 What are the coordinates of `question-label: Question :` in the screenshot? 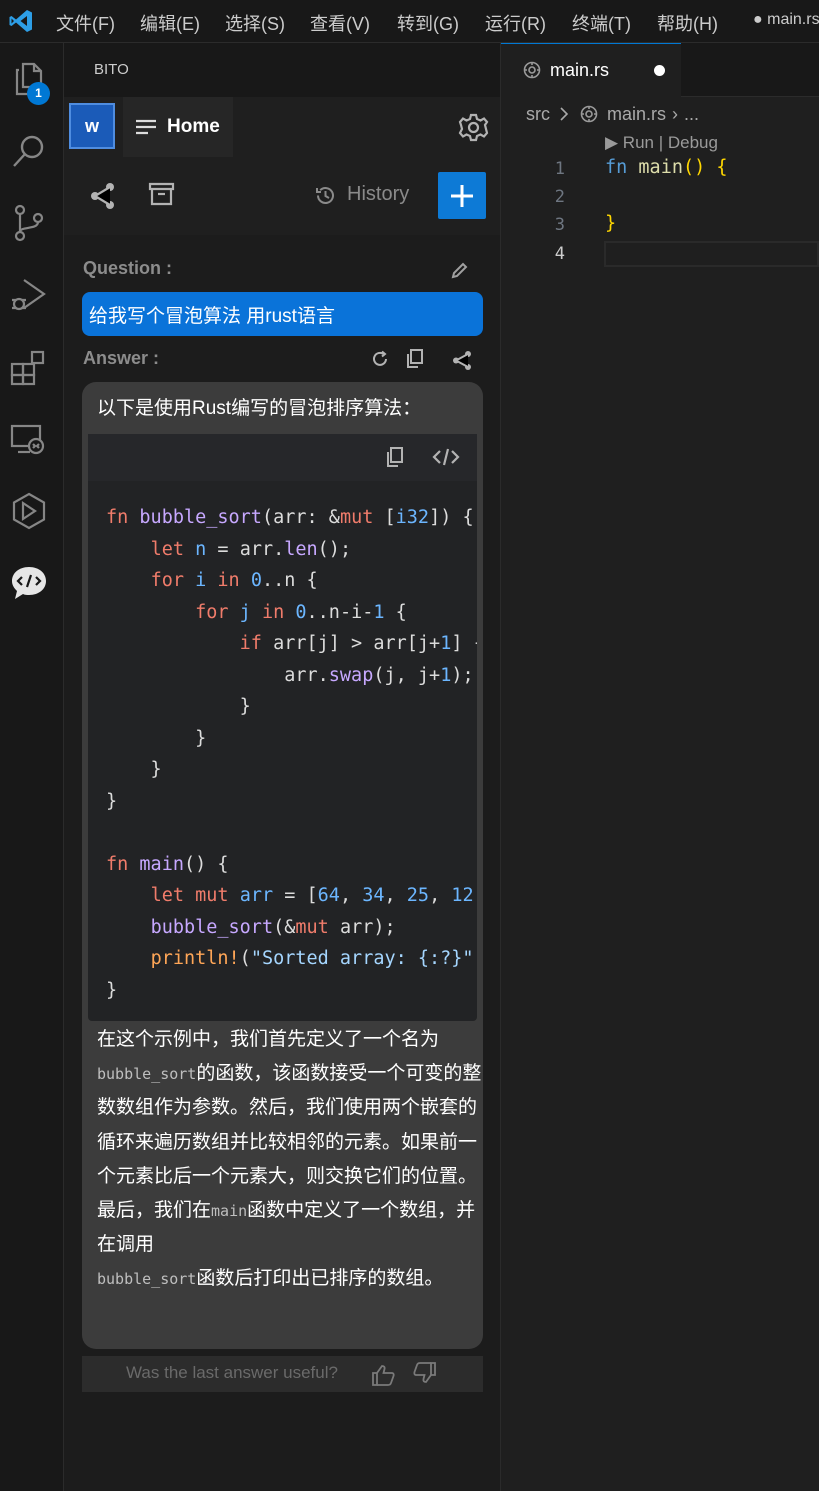 It's located at (127, 268).